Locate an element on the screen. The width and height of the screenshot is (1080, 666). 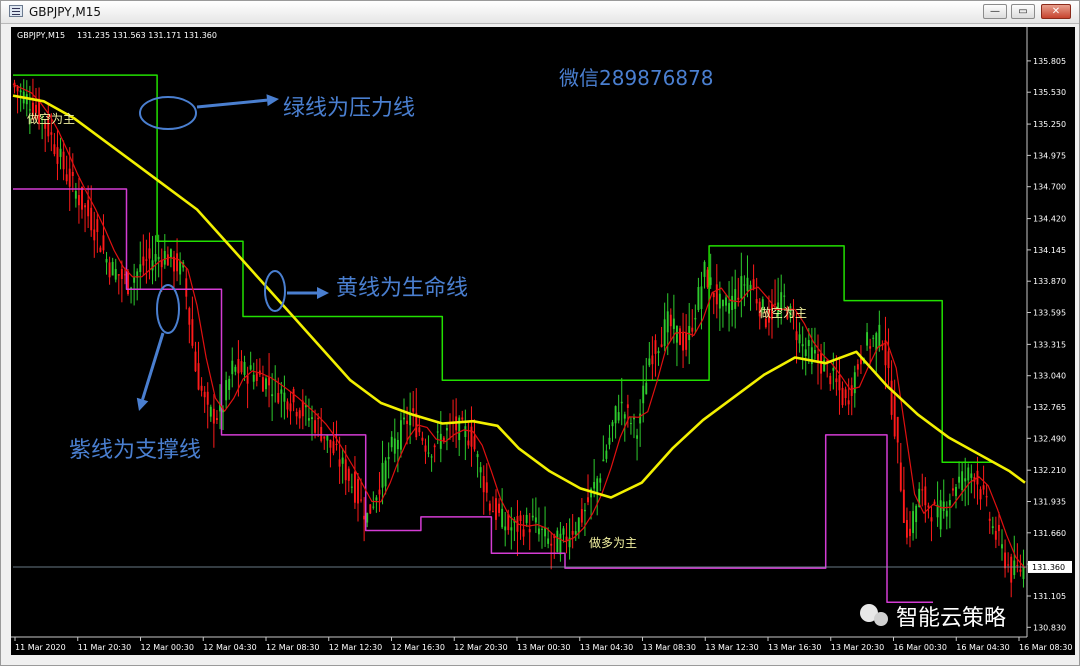
minimize-button: — is located at coordinates (995, 11).